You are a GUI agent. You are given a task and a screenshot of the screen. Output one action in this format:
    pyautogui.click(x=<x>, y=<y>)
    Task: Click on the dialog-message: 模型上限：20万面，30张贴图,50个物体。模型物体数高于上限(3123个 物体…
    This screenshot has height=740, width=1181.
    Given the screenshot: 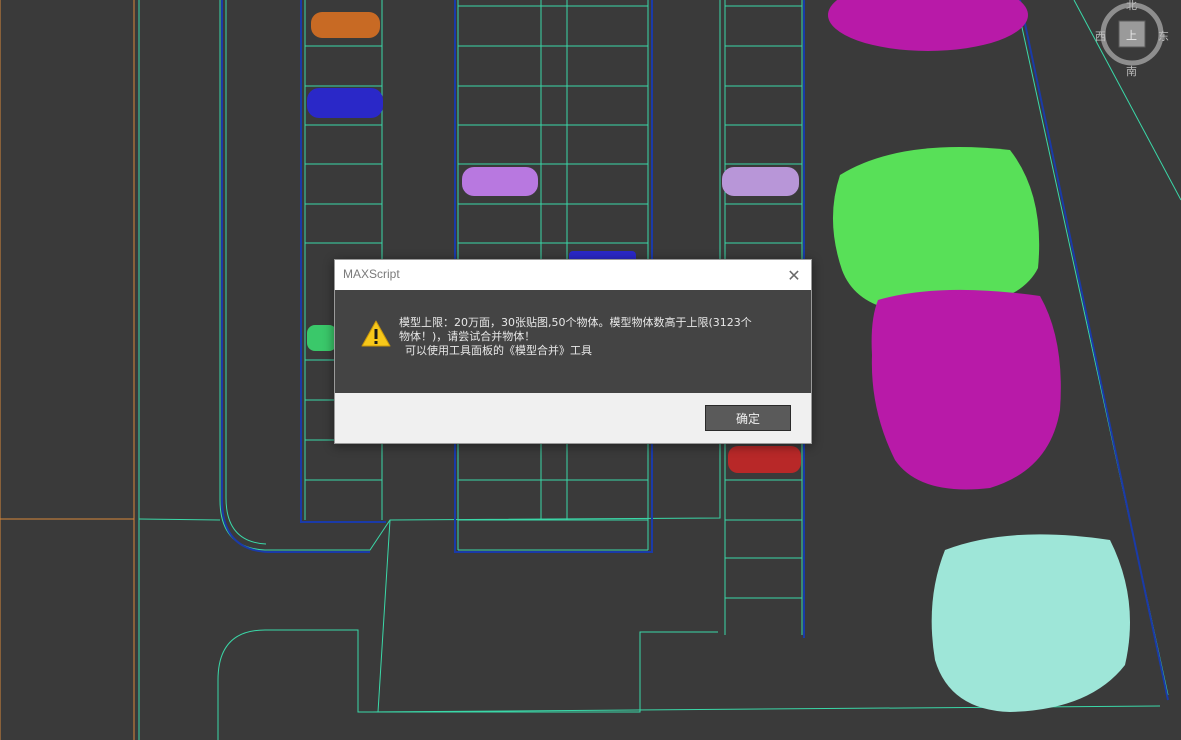 What is the action you would take?
    pyautogui.click(x=594, y=337)
    